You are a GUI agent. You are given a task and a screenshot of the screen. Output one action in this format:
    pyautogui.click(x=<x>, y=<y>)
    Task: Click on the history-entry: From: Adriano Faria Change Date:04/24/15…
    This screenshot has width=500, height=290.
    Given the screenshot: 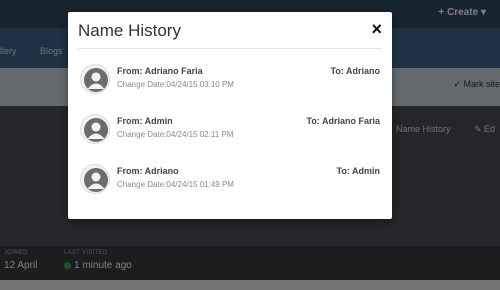 What is the action you would take?
    pyautogui.click(x=230, y=81)
    